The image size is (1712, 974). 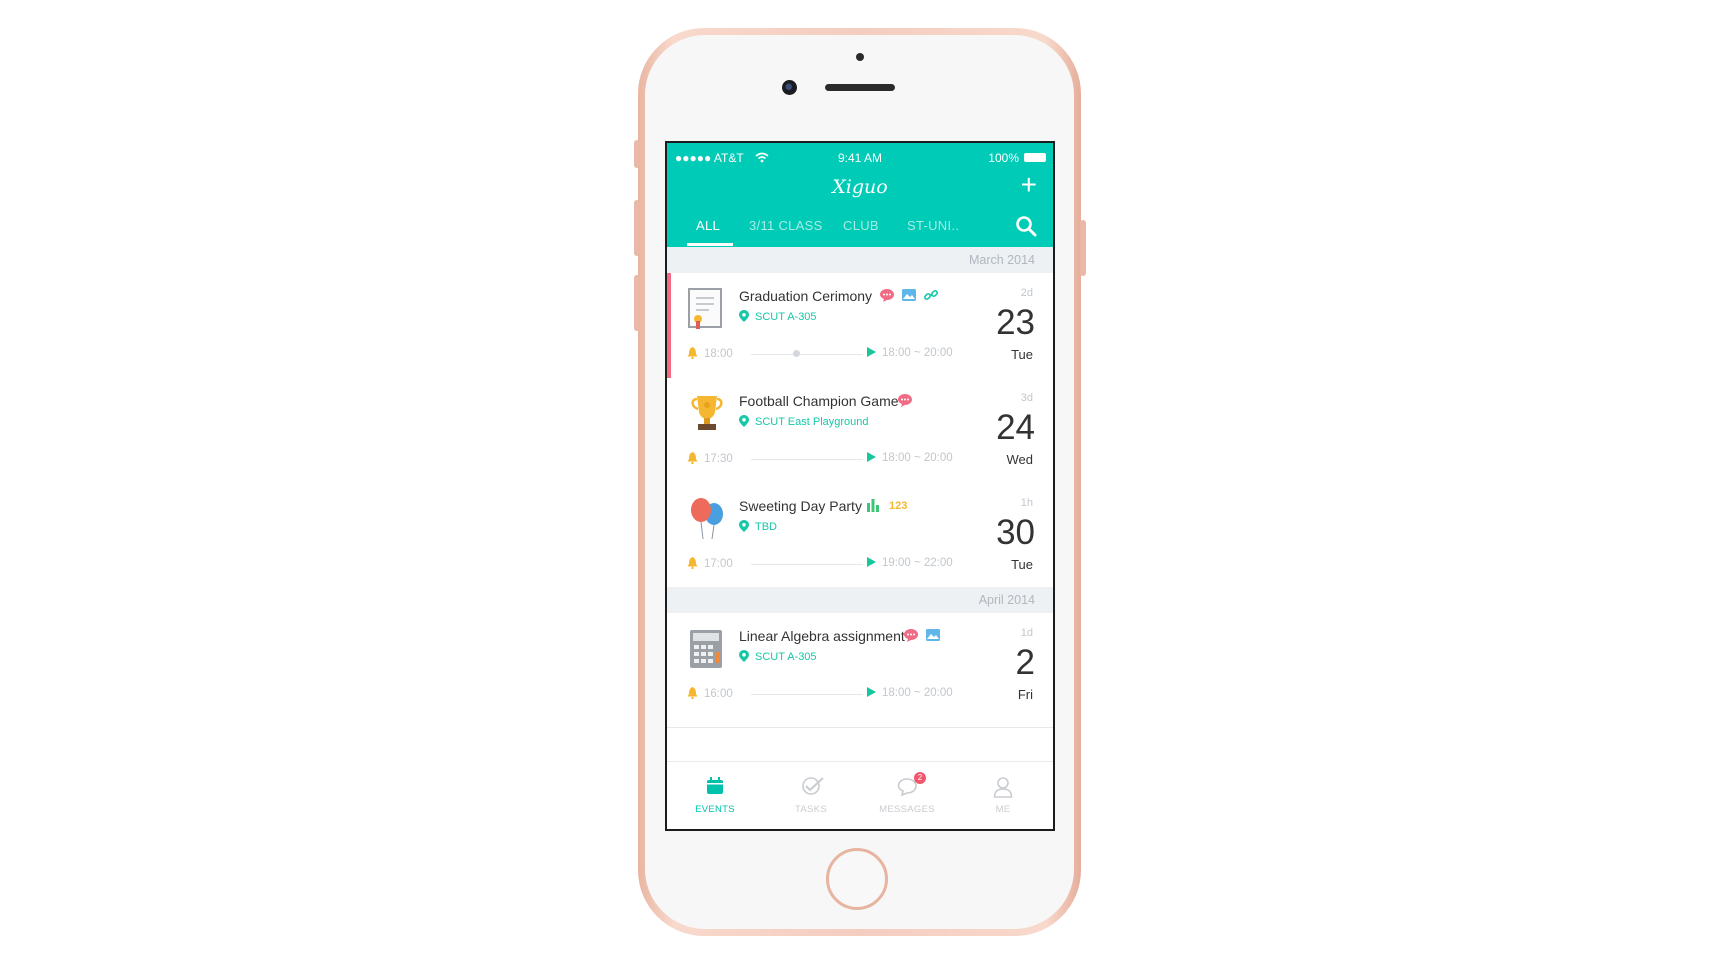 I want to click on month-header: April 2014, so click(x=860, y=600).